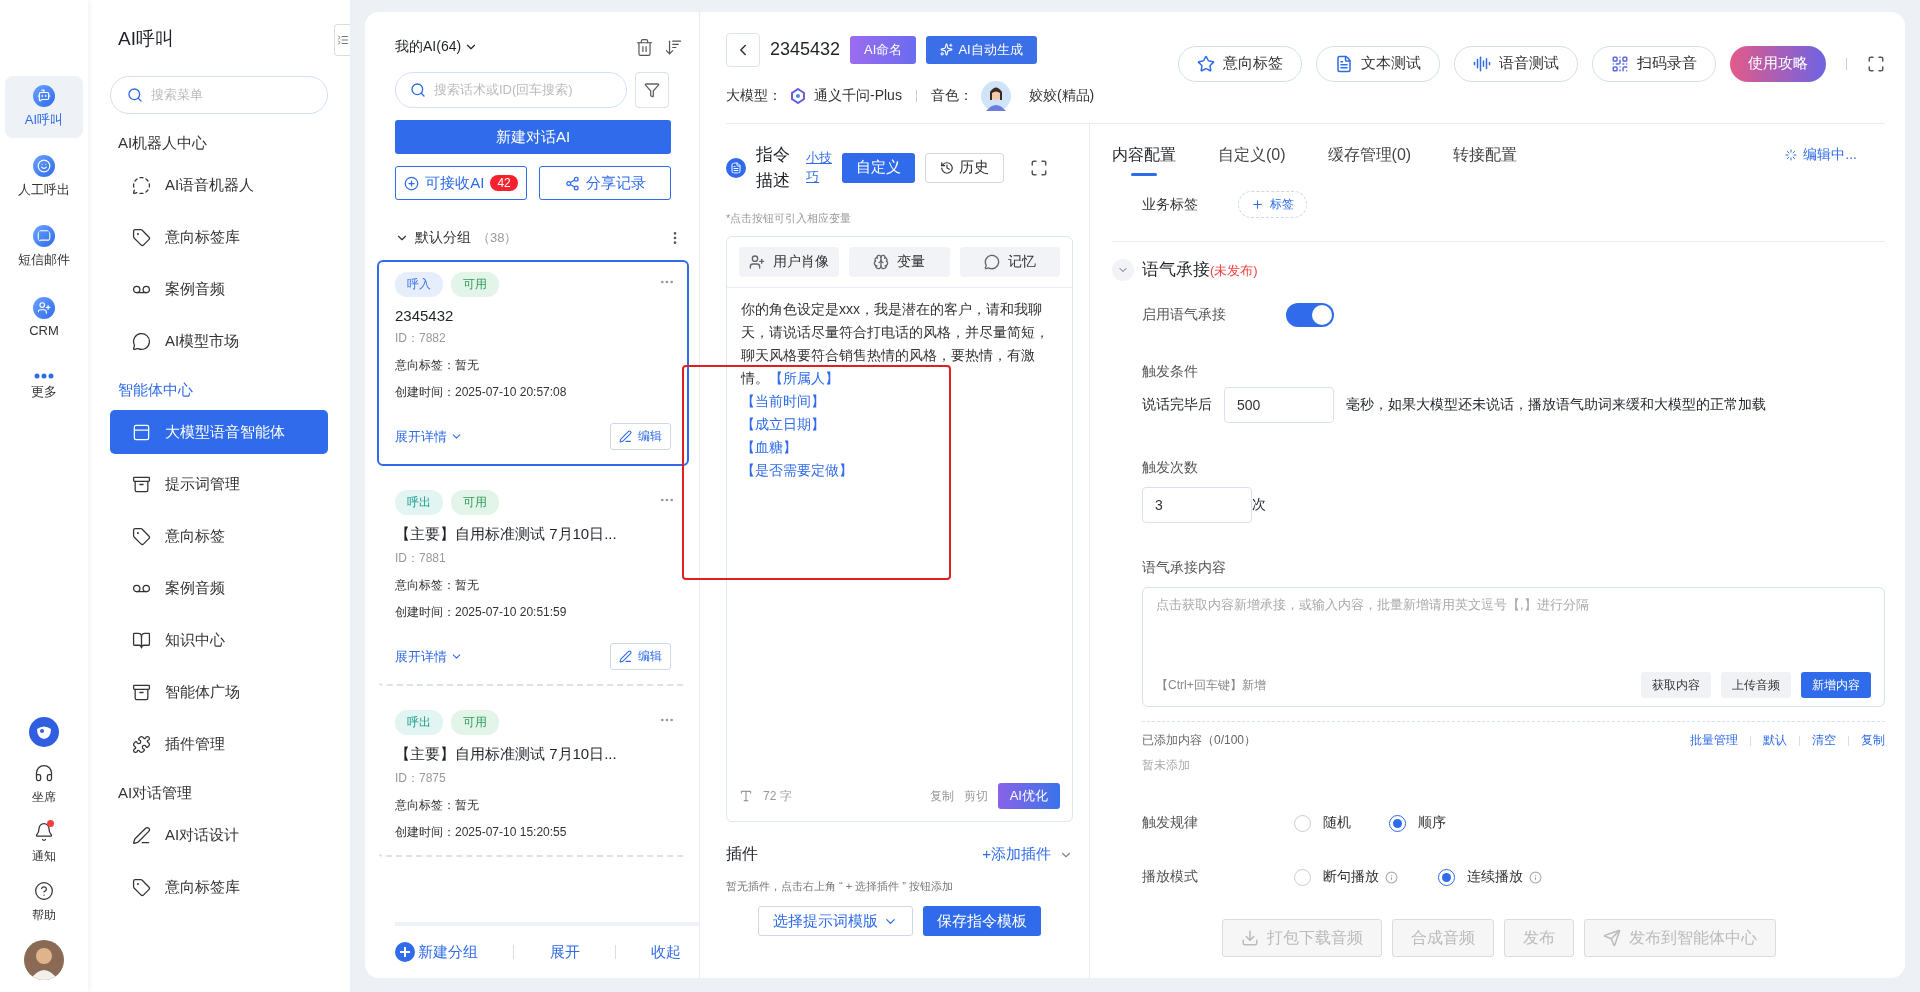 This screenshot has width=1920, height=992. I want to click on receive-ai-button: 可接收AI 42, so click(461, 183).